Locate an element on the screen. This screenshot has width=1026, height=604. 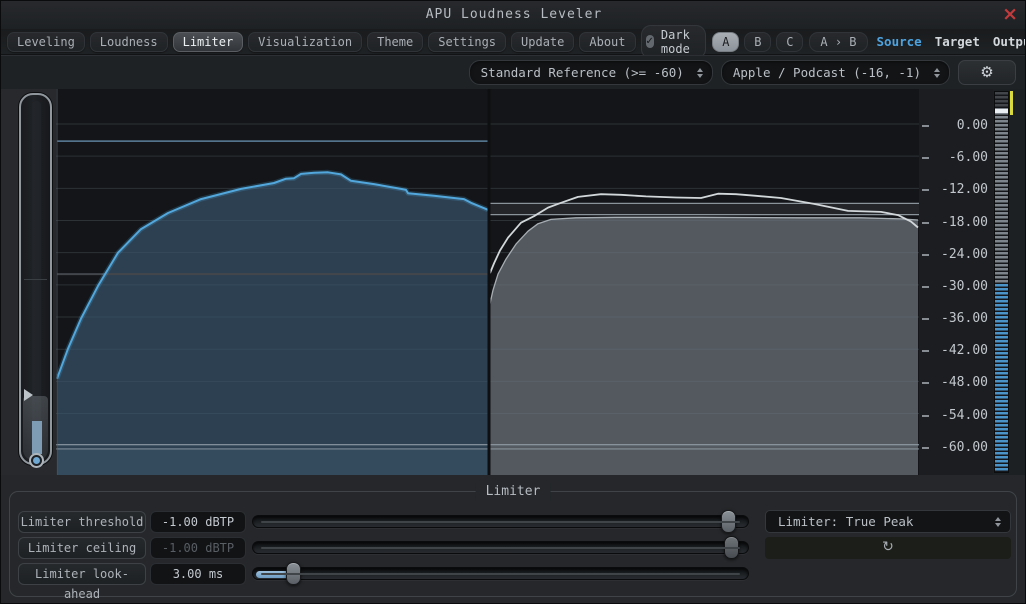
settings-button: ⚙ is located at coordinates (987, 72).